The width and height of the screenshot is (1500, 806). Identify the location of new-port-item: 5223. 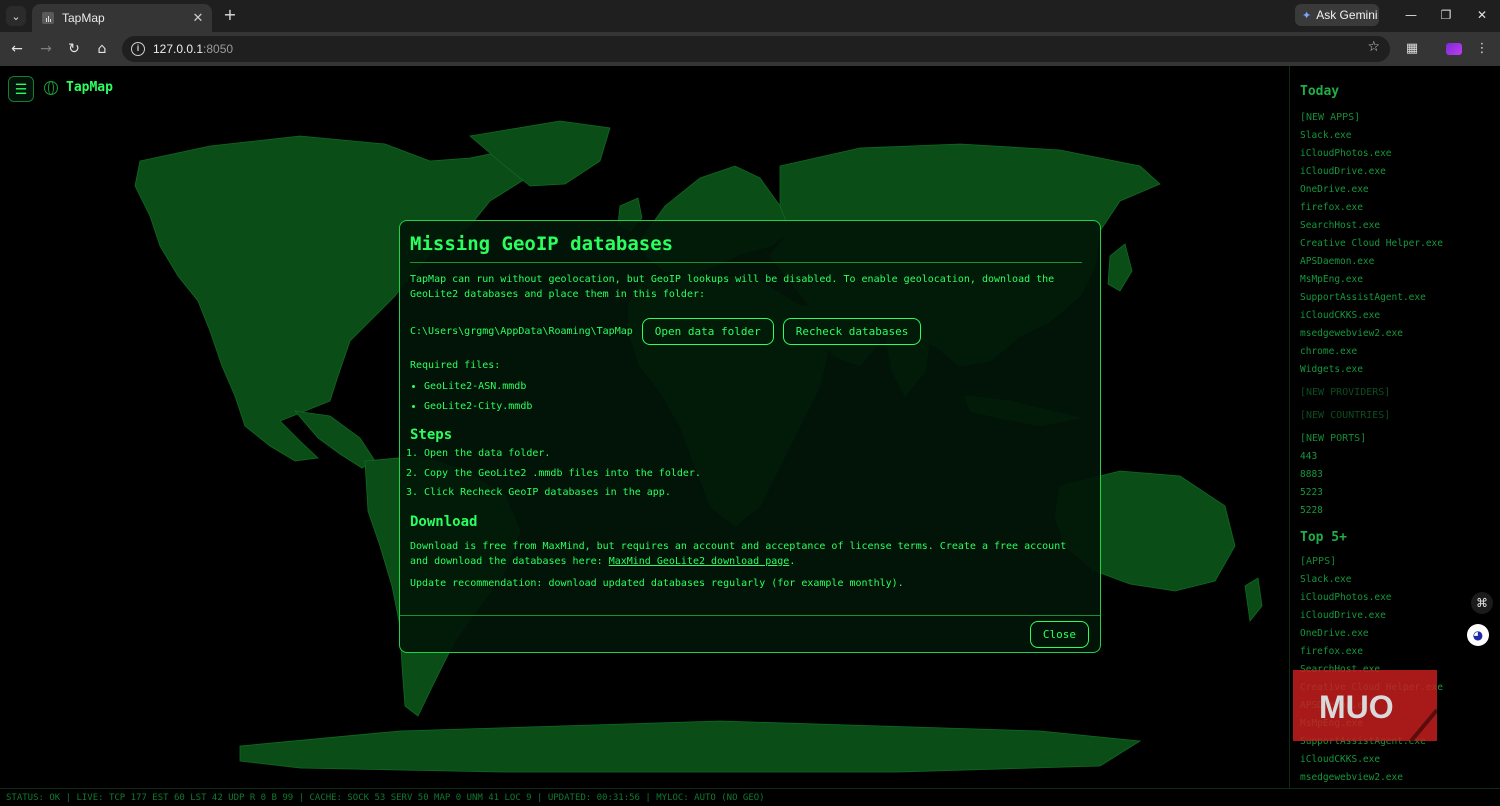
(1311, 492).